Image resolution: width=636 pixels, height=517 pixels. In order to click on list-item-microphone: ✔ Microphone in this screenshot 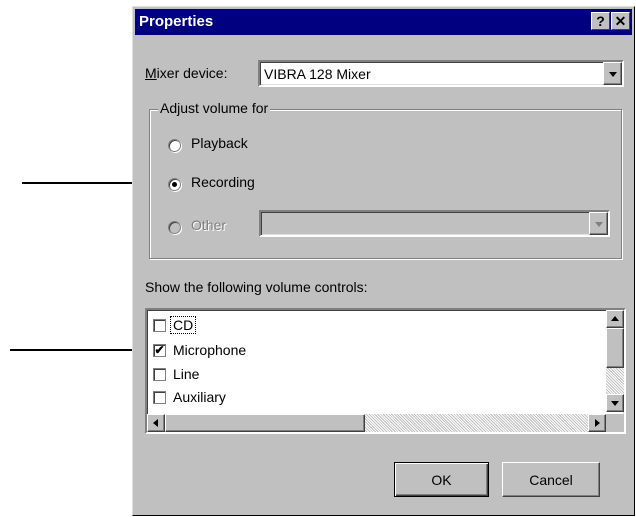, I will do `click(373, 352)`.